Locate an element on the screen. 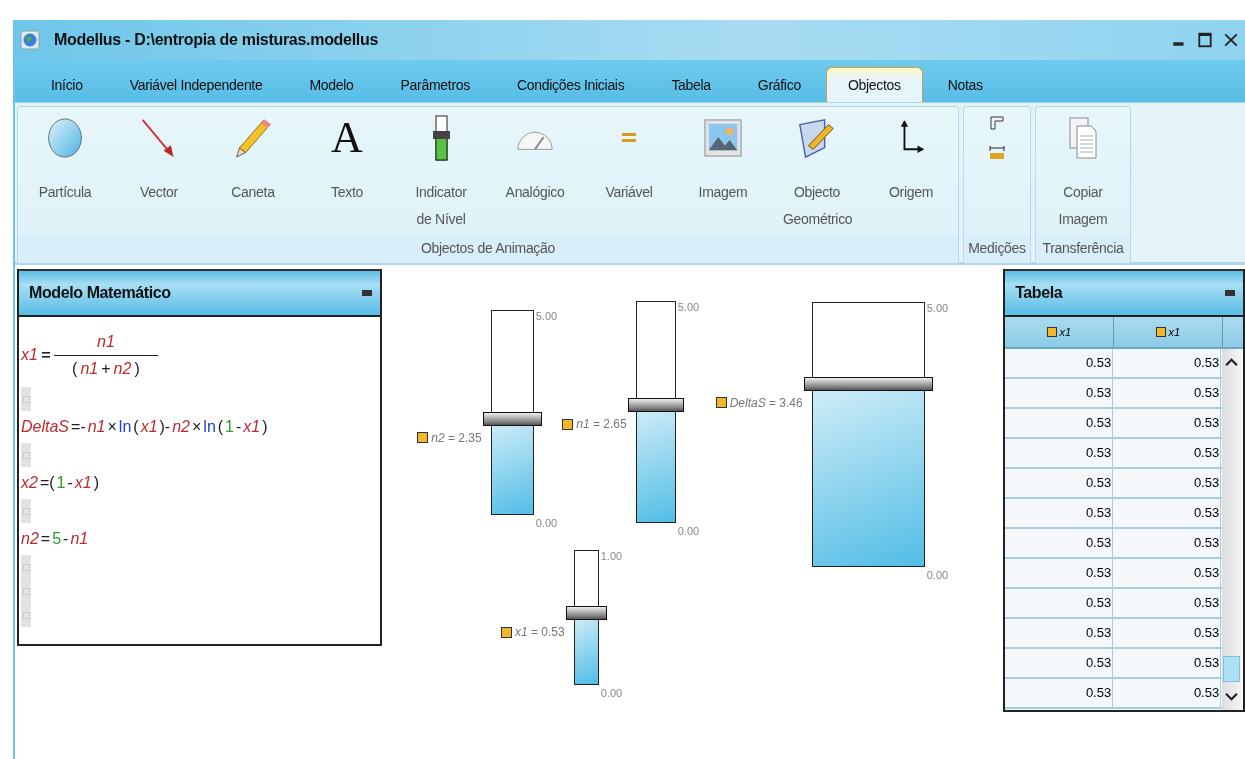 This screenshot has height=759, width=1245. ribbon-button: Indicator de Nível is located at coordinates (441, 171).